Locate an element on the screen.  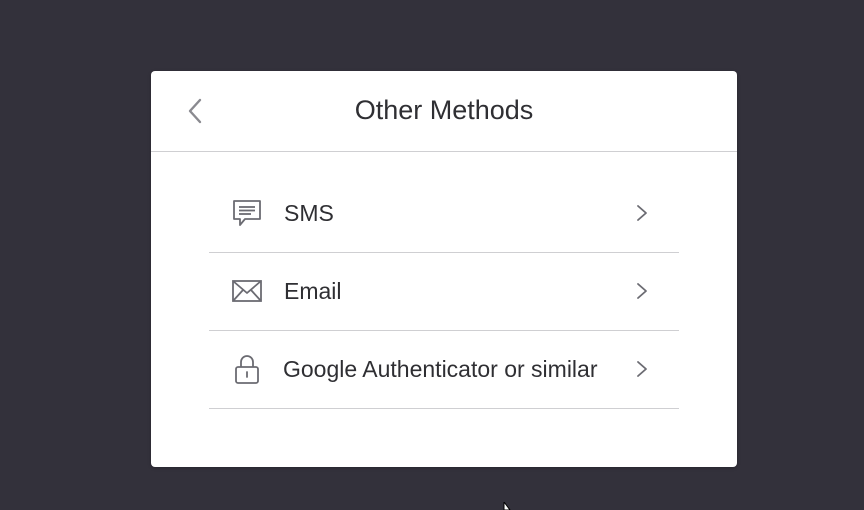
method-label-authenticator: Google Authenticator or similar is located at coordinates (440, 369).